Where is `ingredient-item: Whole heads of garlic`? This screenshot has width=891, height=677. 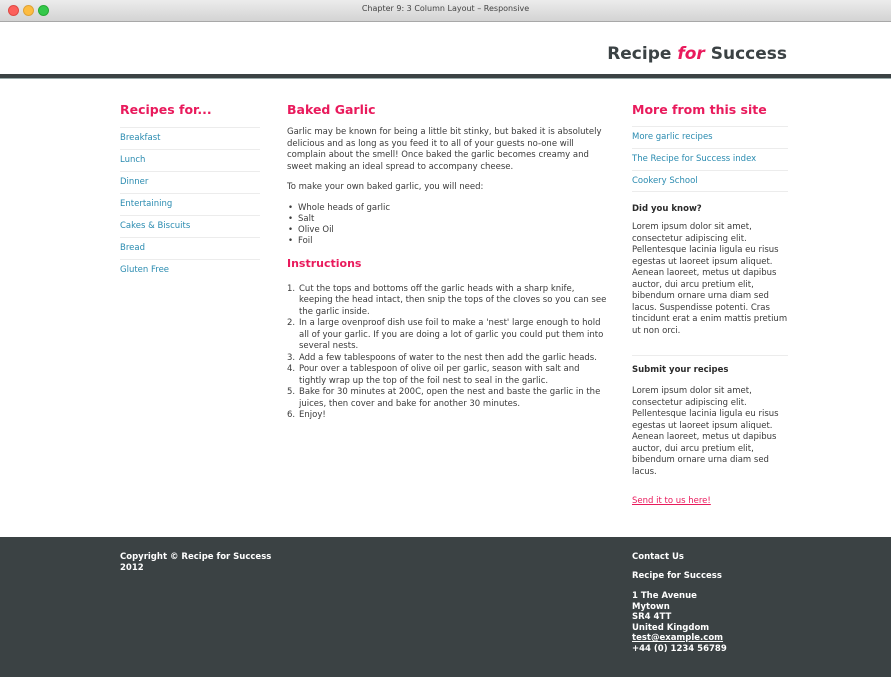
ingredient-item: Whole heads of garlic is located at coordinates (447, 208).